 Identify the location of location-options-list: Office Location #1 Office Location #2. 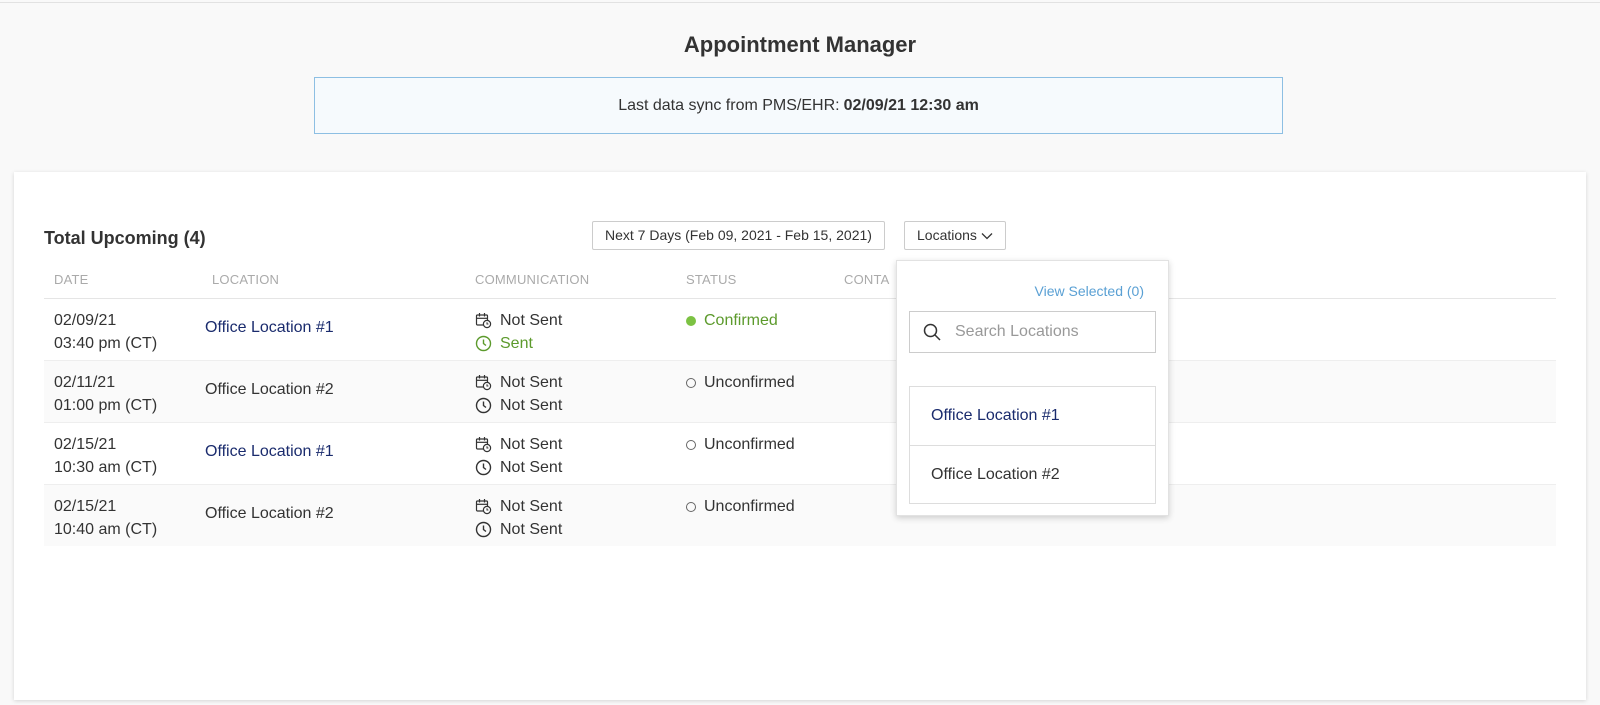
(1032, 445).